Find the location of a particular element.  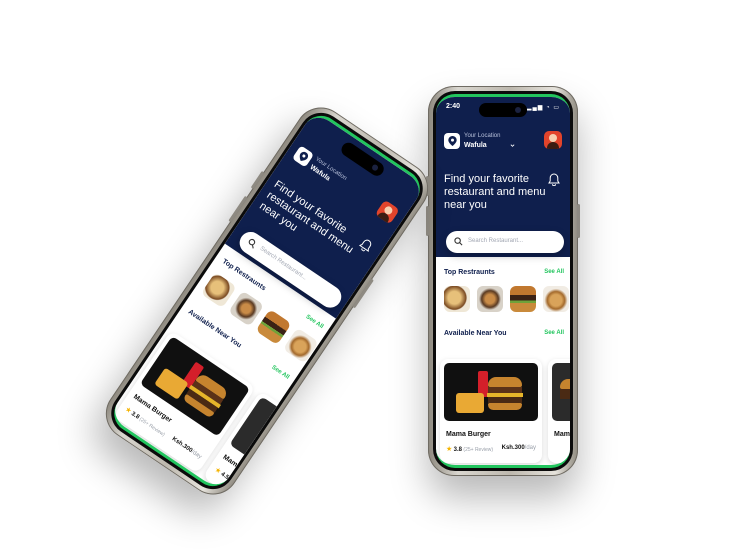

top-restaurants-title: Top Restraunts is located at coordinates (469, 272).